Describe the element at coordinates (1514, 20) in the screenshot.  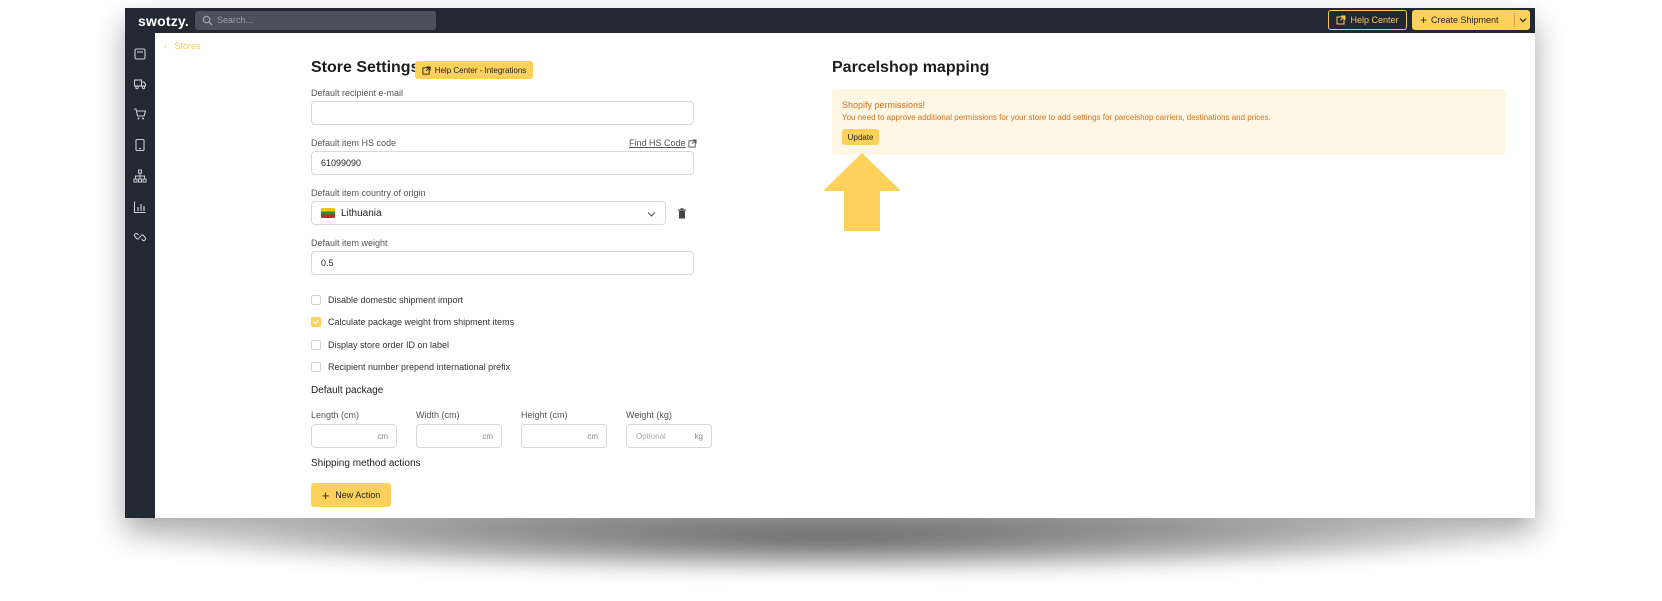
I see `button-divider` at that location.